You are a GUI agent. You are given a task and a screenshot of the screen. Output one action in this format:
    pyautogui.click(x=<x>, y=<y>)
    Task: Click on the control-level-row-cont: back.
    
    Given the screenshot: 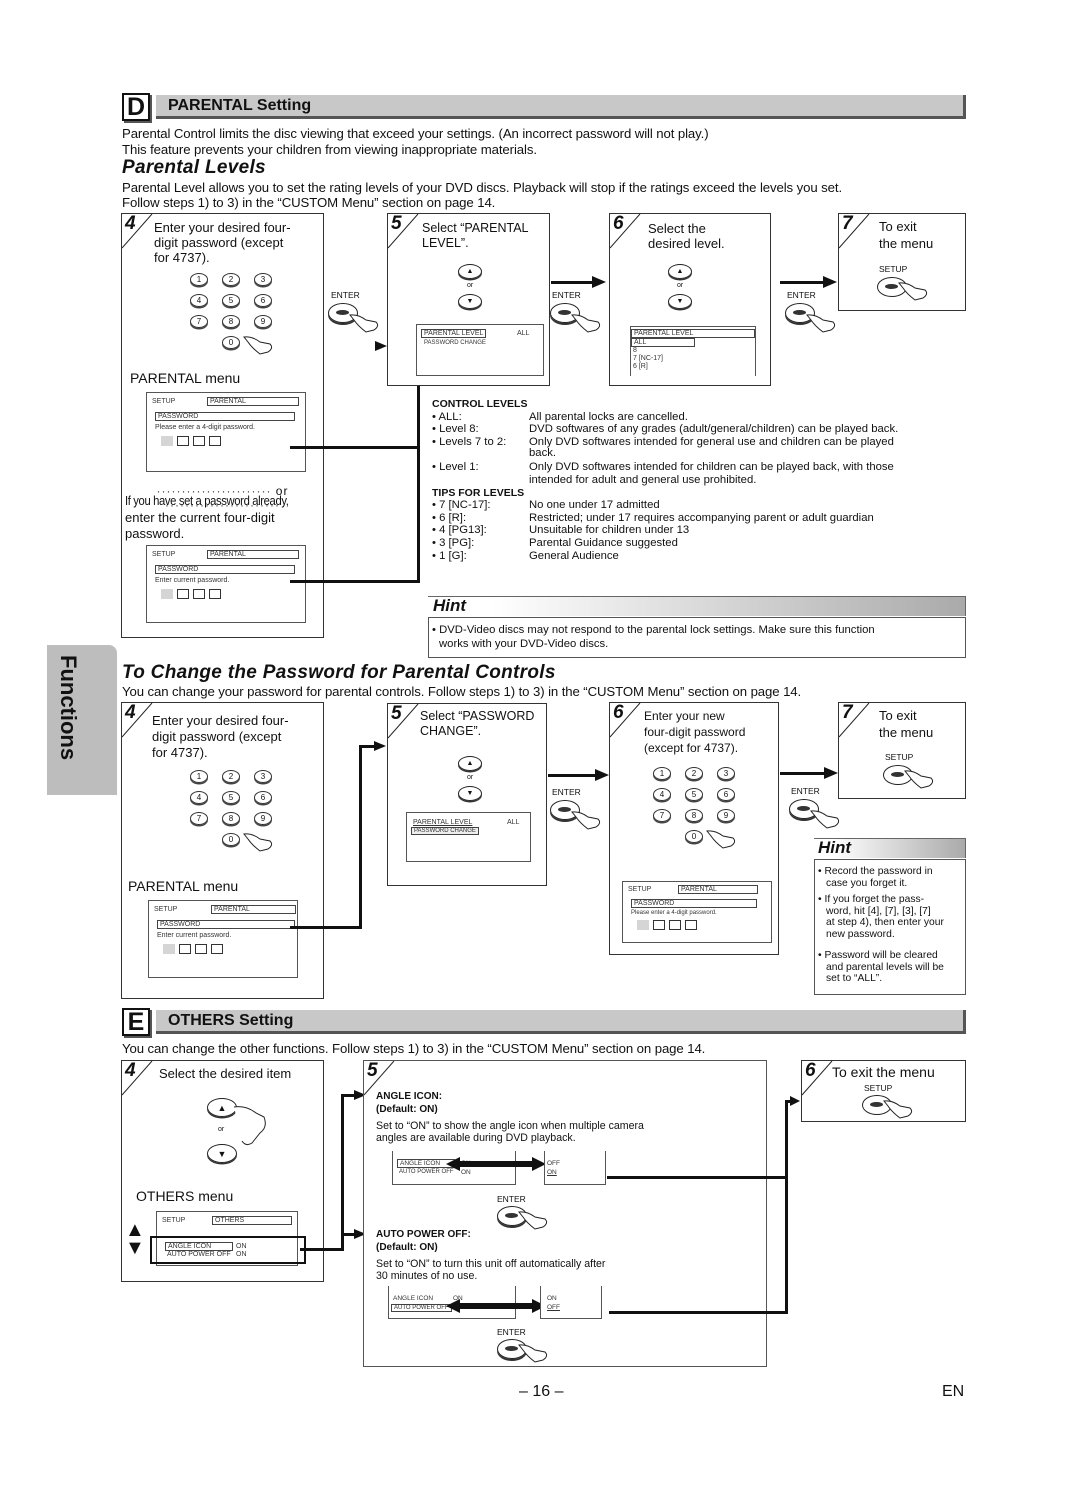 What is the action you would take?
    pyautogui.click(x=699, y=453)
    